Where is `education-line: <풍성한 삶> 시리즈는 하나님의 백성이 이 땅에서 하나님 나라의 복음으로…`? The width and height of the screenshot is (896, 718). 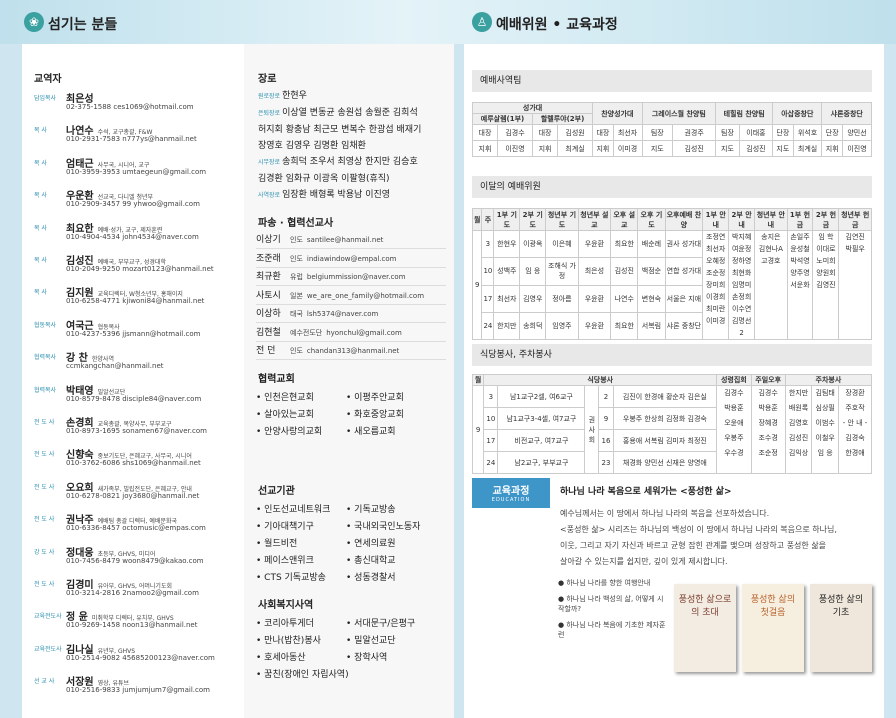
education-line: <풍성한 삶> 시리즈는 하나님의 백성이 이 땅에서 하나님 나라의 복음으로… is located at coordinates (698, 529).